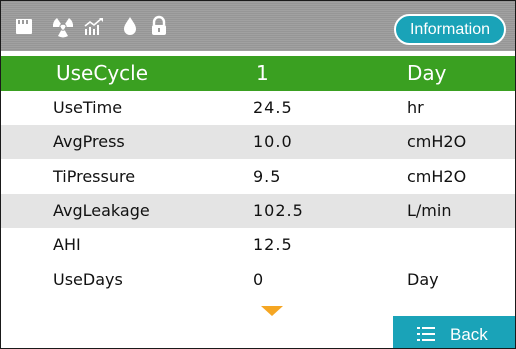  I want to click on row-value: 10.0, so click(273, 141).